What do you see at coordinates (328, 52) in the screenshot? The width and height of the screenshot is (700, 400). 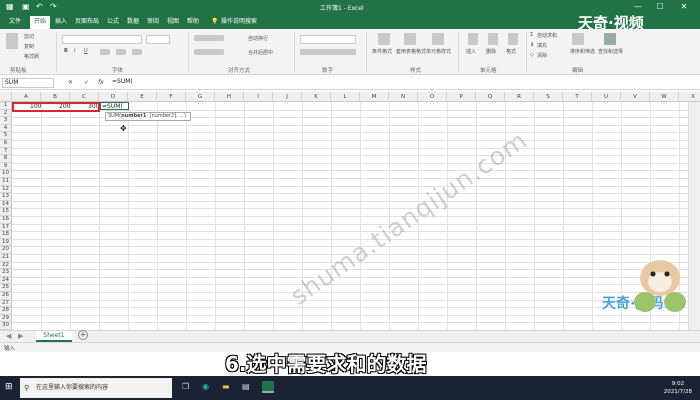 I see `number-format-icons` at bounding box center [328, 52].